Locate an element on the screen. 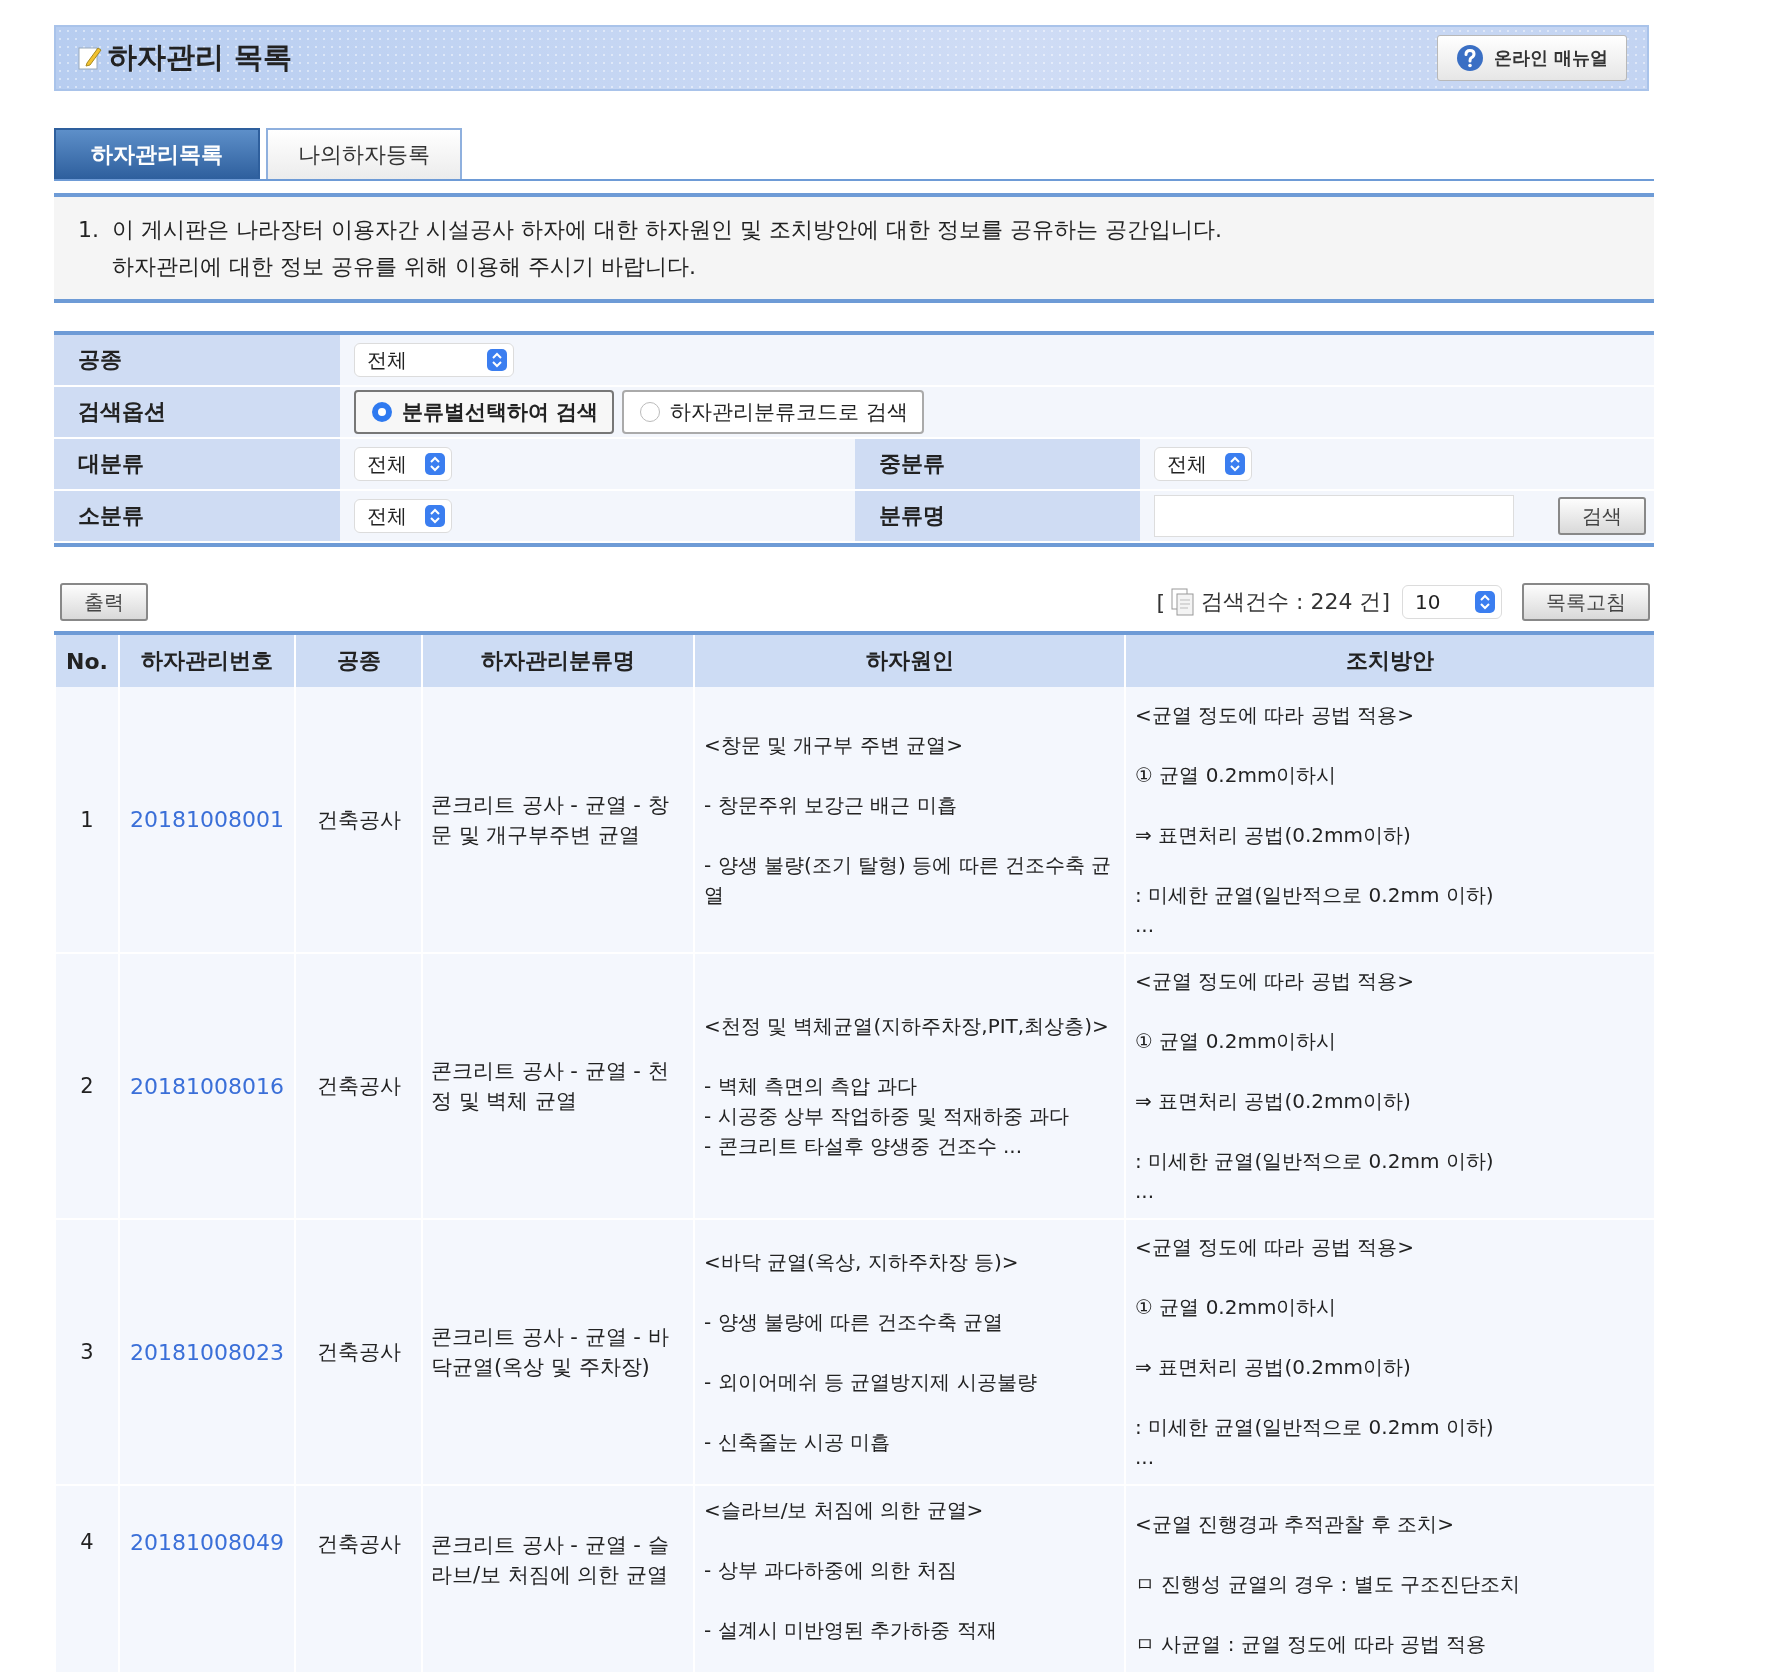  form-label: 공종 is located at coordinates (197, 361).